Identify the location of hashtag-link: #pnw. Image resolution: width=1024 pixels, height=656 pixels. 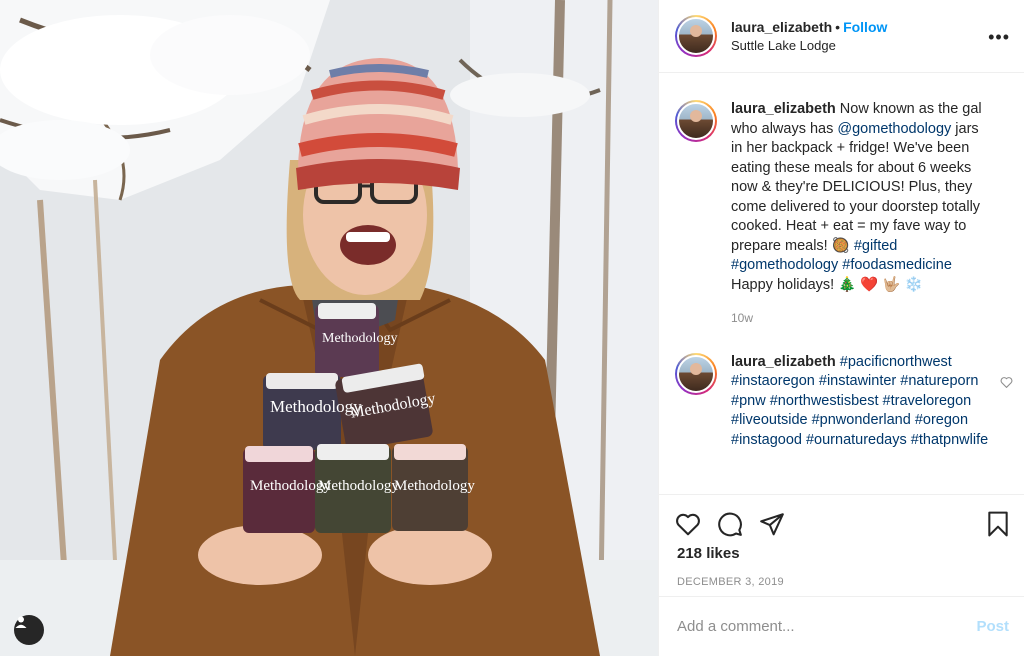
(748, 401).